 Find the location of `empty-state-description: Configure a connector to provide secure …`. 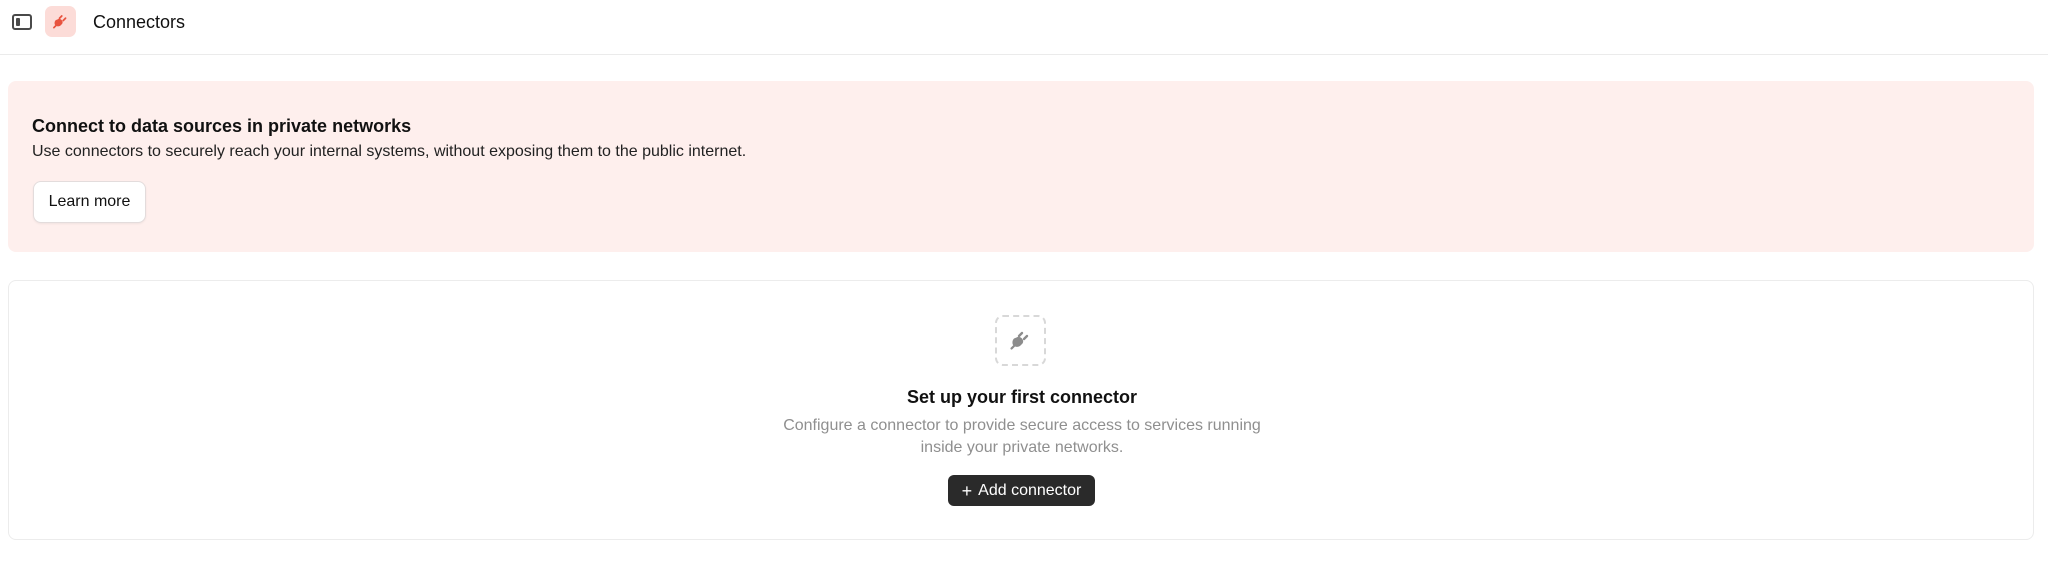

empty-state-description: Configure a connector to provide secure … is located at coordinates (1022, 436).